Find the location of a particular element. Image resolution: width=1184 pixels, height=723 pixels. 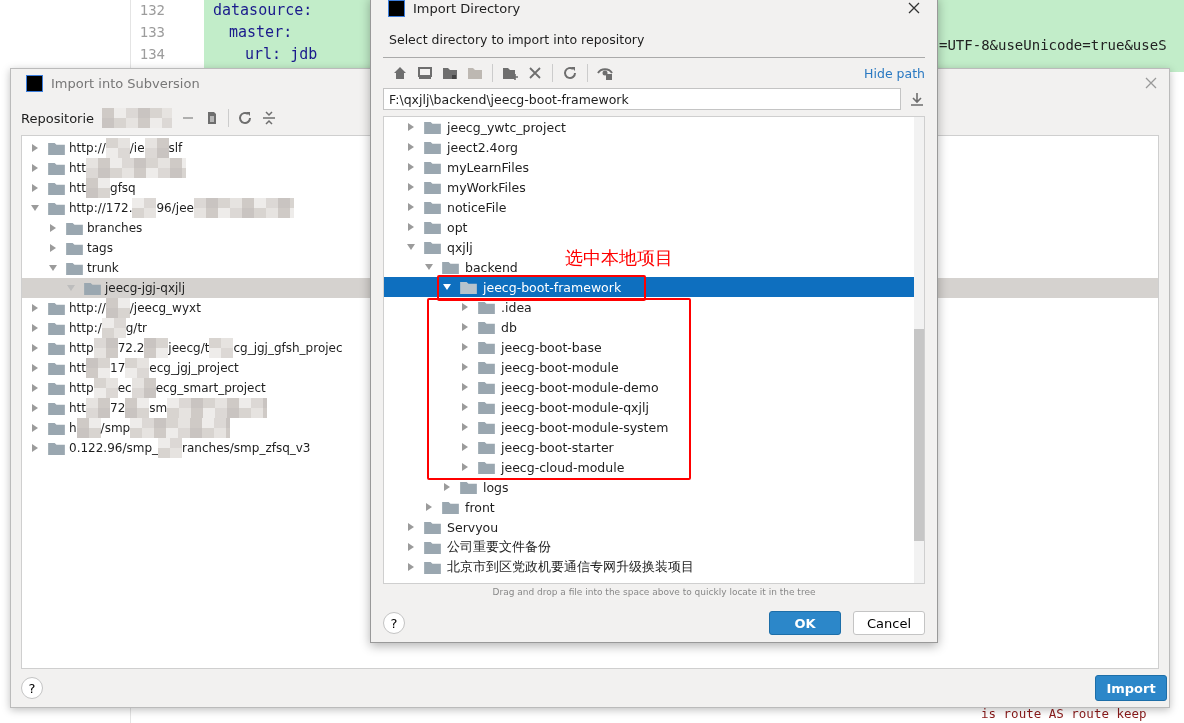

repository-name: 72 is located at coordinates (118, 408).